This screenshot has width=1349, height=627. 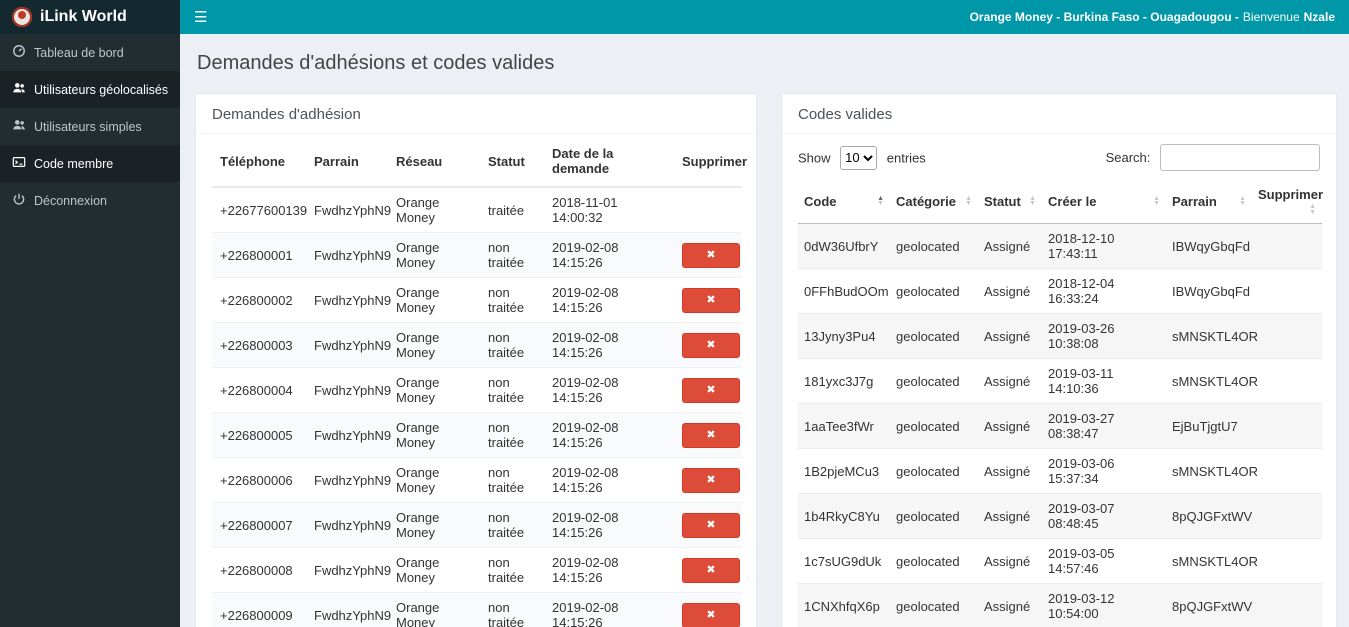 I want to click on code-cell: 13Jyny3Pu4, so click(x=844, y=336).